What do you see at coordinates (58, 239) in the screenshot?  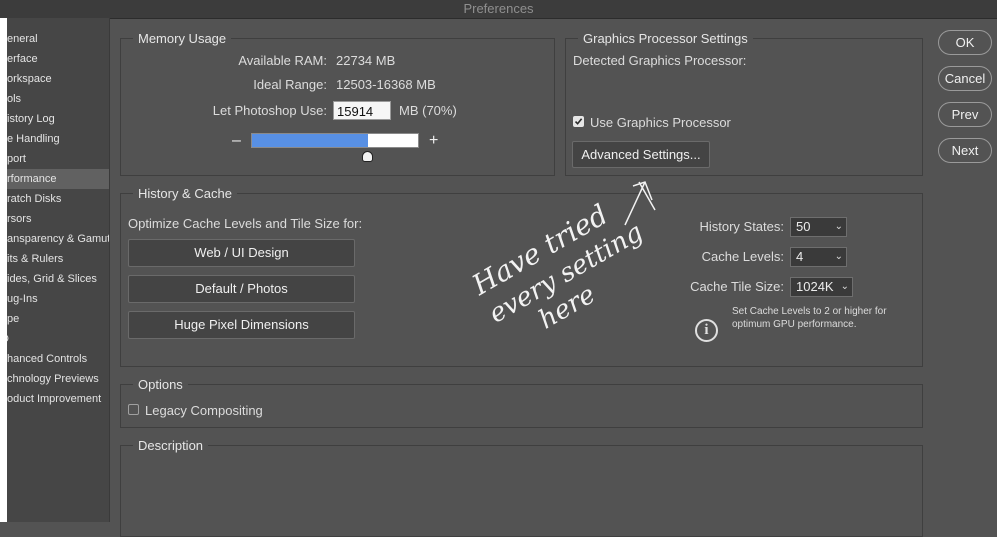 I see `sidebar-item-transparency-gamut: ansparency & Gamut` at bounding box center [58, 239].